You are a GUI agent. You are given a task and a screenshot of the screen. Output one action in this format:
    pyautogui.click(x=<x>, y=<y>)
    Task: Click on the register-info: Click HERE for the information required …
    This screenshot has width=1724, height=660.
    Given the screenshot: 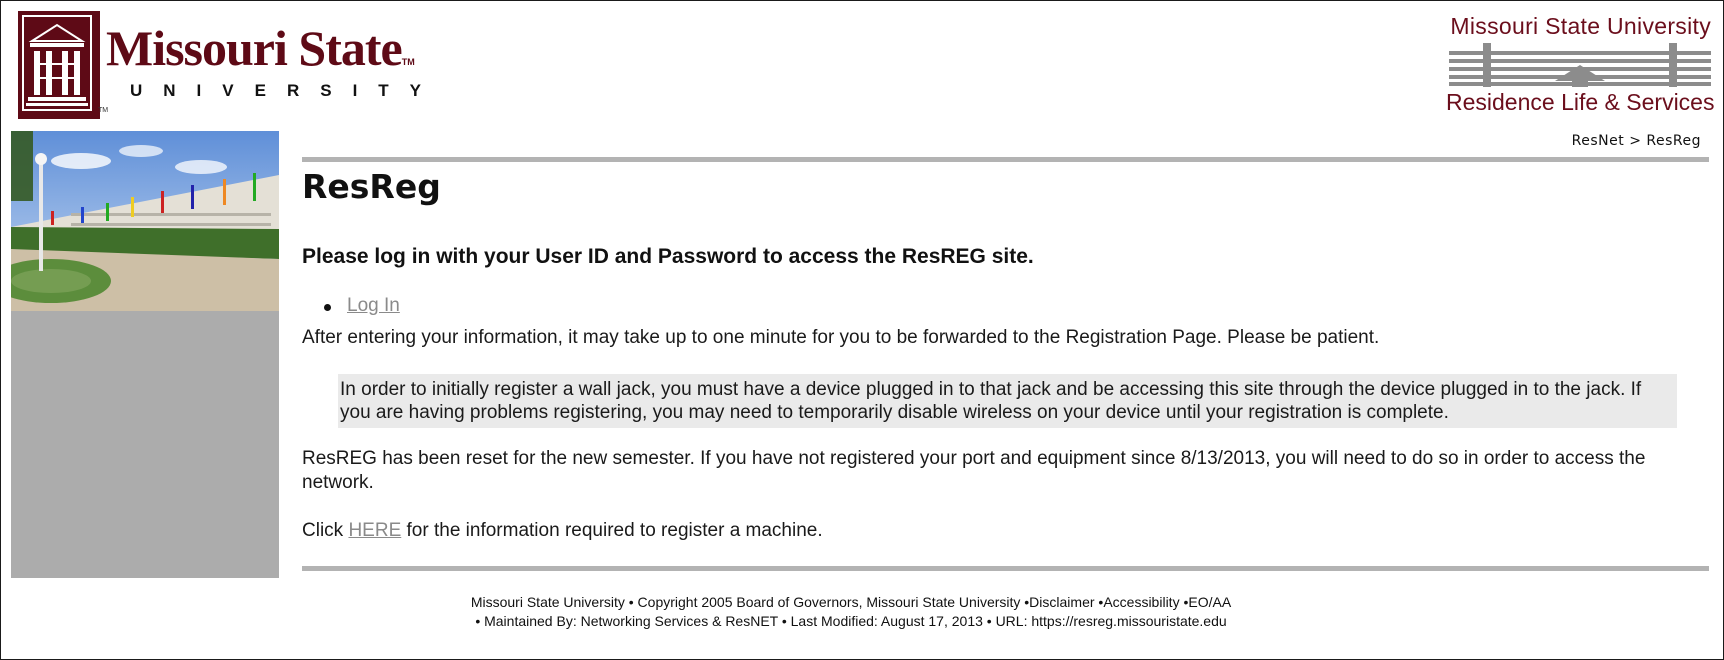 What is the action you would take?
    pyautogui.click(x=562, y=531)
    